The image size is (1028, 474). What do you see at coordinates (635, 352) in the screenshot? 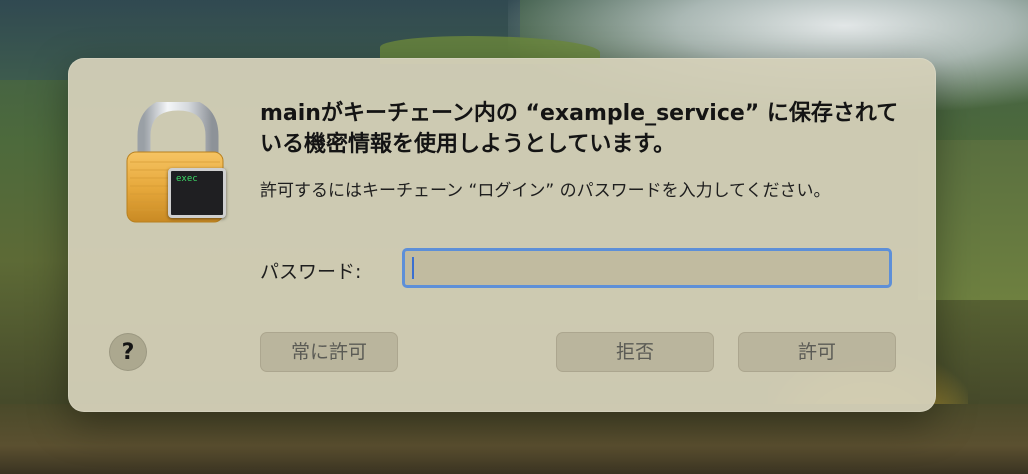
I see `deny-button: 拒否` at bounding box center [635, 352].